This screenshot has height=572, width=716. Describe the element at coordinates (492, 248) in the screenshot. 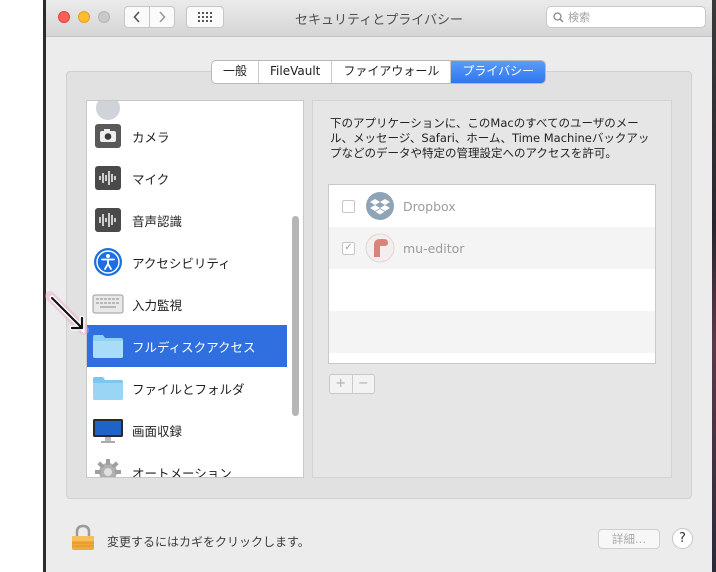

I see `app-row-mu-editor: ✓ mu-editor` at that location.